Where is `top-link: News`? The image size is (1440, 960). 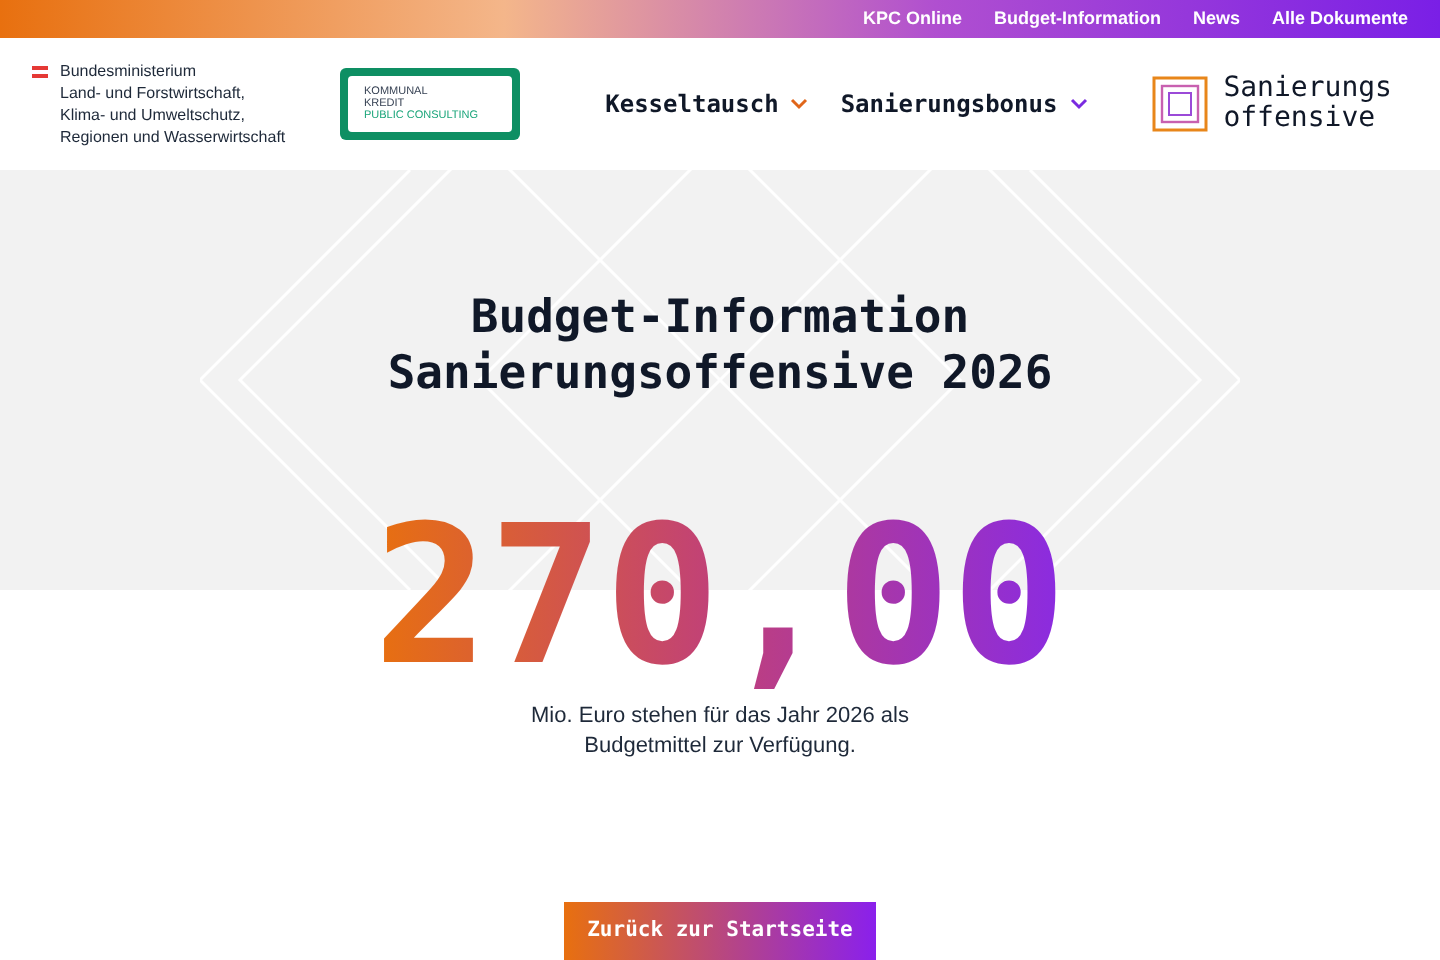 top-link: News is located at coordinates (1216, 19).